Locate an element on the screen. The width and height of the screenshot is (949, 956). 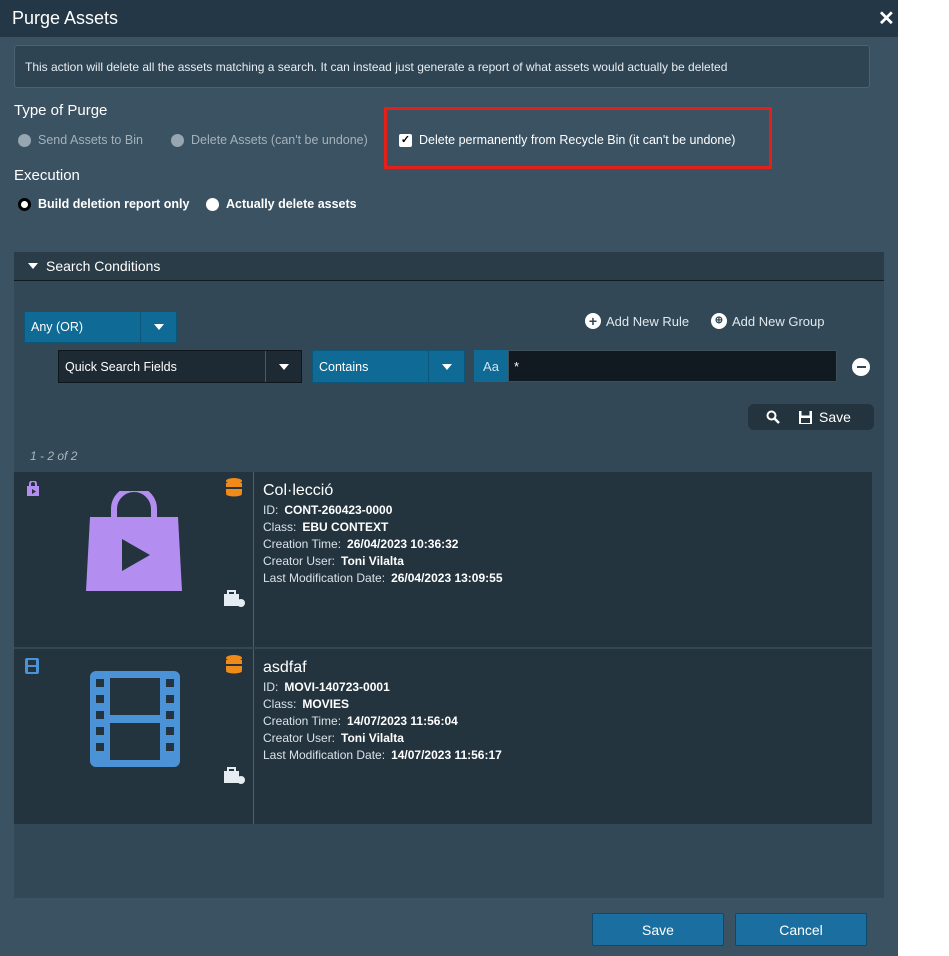
asset-id: MOVI-140723-0001 is located at coordinates (337, 687).